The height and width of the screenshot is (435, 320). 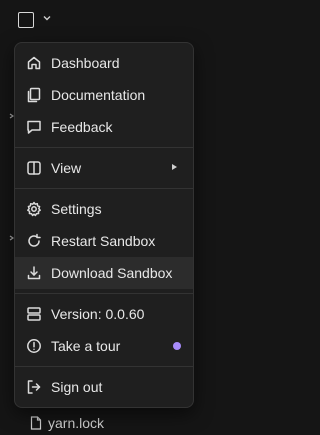 What do you see at coordinates (34, 168) in the screenshot?
I see `split-view-icon` at bounding box center [34, 168].